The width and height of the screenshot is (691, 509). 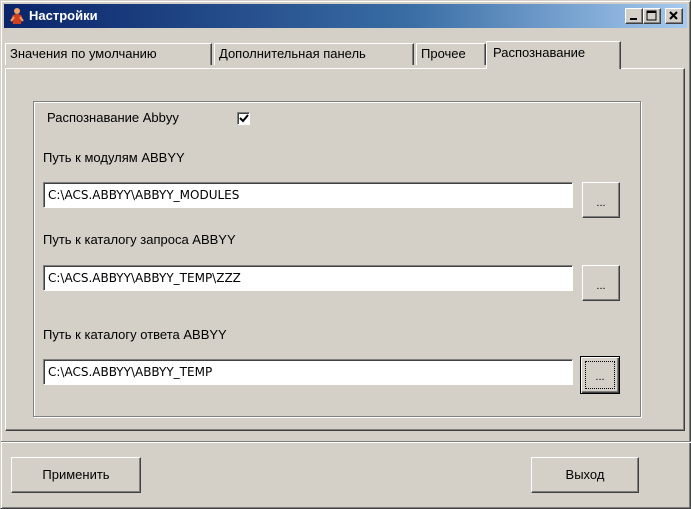 I want to click on maximize-icon, so click(x=651, y=15).